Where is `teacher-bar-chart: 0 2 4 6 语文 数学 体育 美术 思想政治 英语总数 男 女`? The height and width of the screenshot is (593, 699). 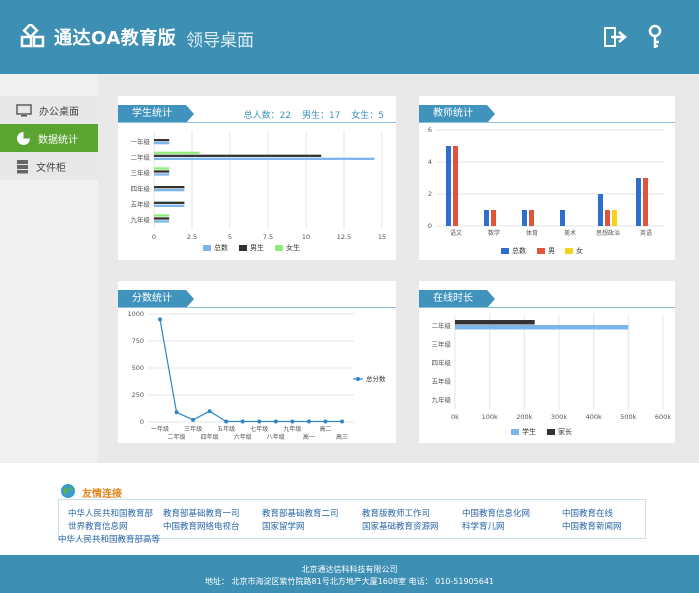
teacher-bar-chart: 0 2 4 6 语文 数学 体育 美术 思想政治 英语总数 男 女 is located at coordinates (546, 190).